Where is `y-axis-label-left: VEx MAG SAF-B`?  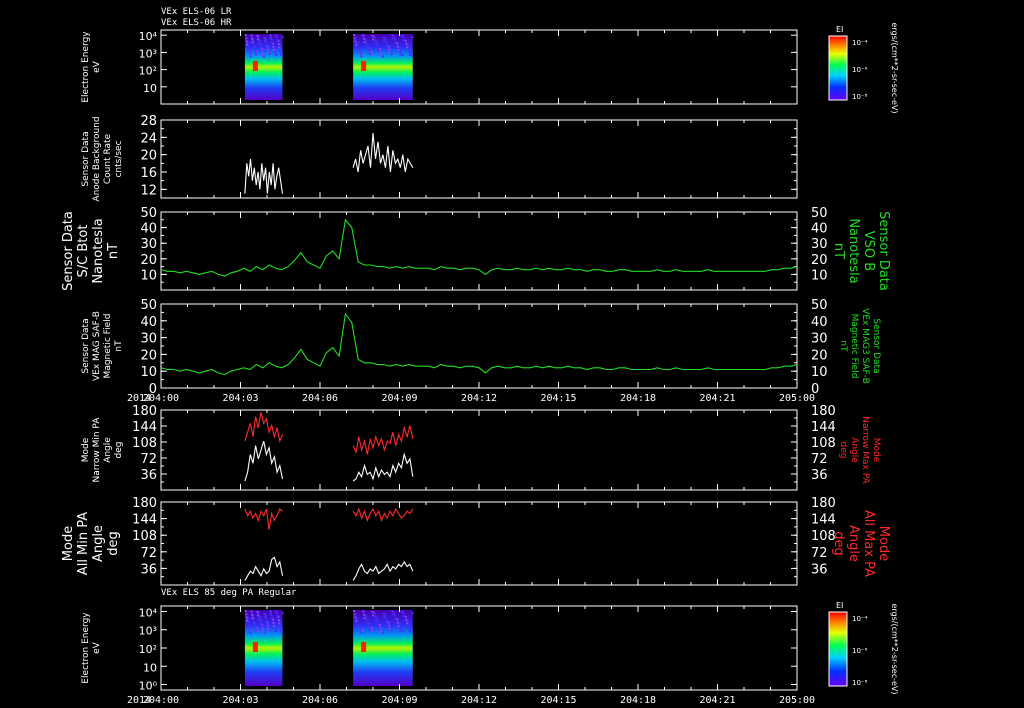 y-axis-label-left: VEx MAG SAF-B is located at coordinates (97, 346).